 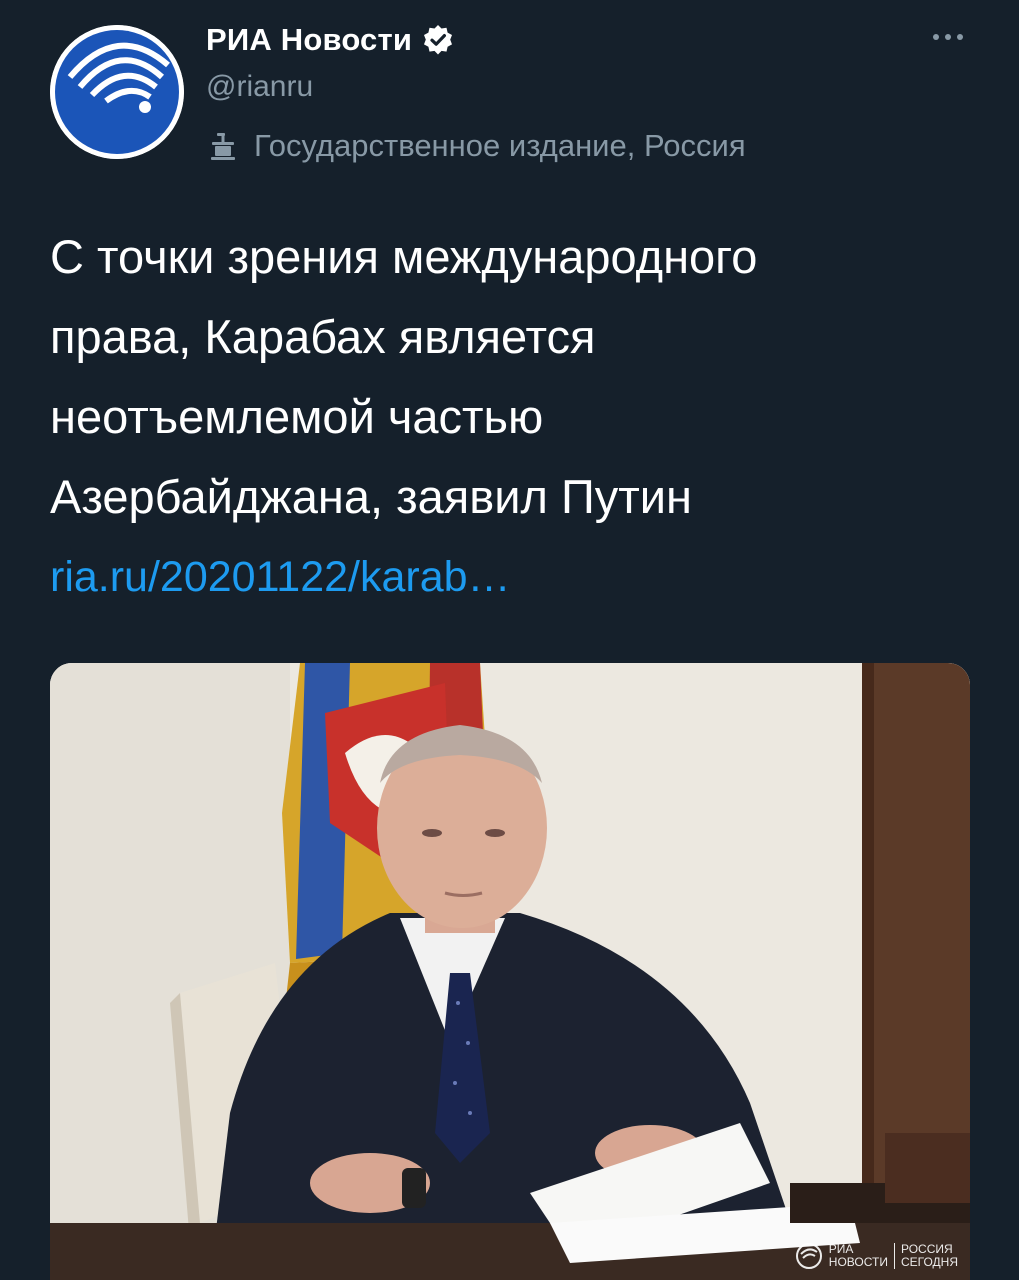 I want to click on name-row: РИА Новости, so click(x=330, y=40).